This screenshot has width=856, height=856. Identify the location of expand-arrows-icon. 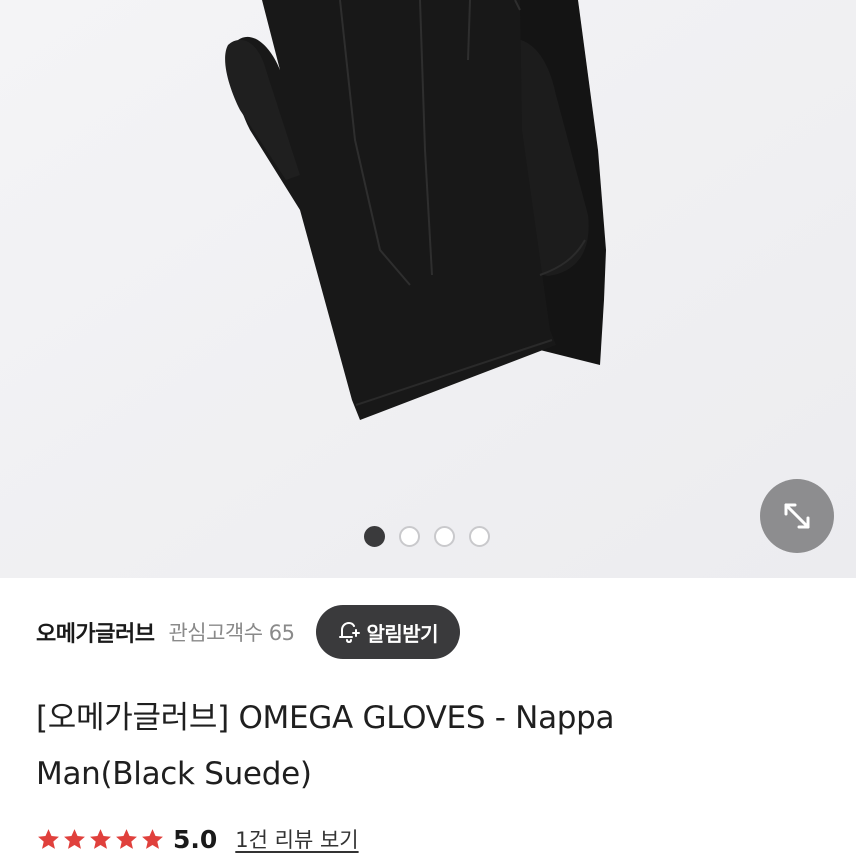
(797, 516).